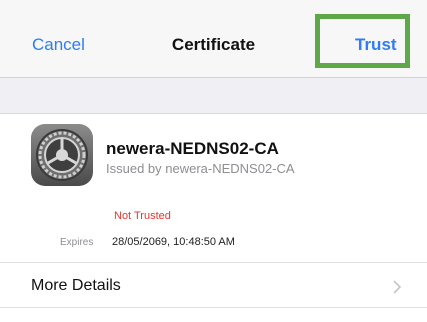 This screenshot has width=427, height=322. Describe the element at coordinates (77, 242) in the screenshot. I see `expires-label: Expires` at that location.